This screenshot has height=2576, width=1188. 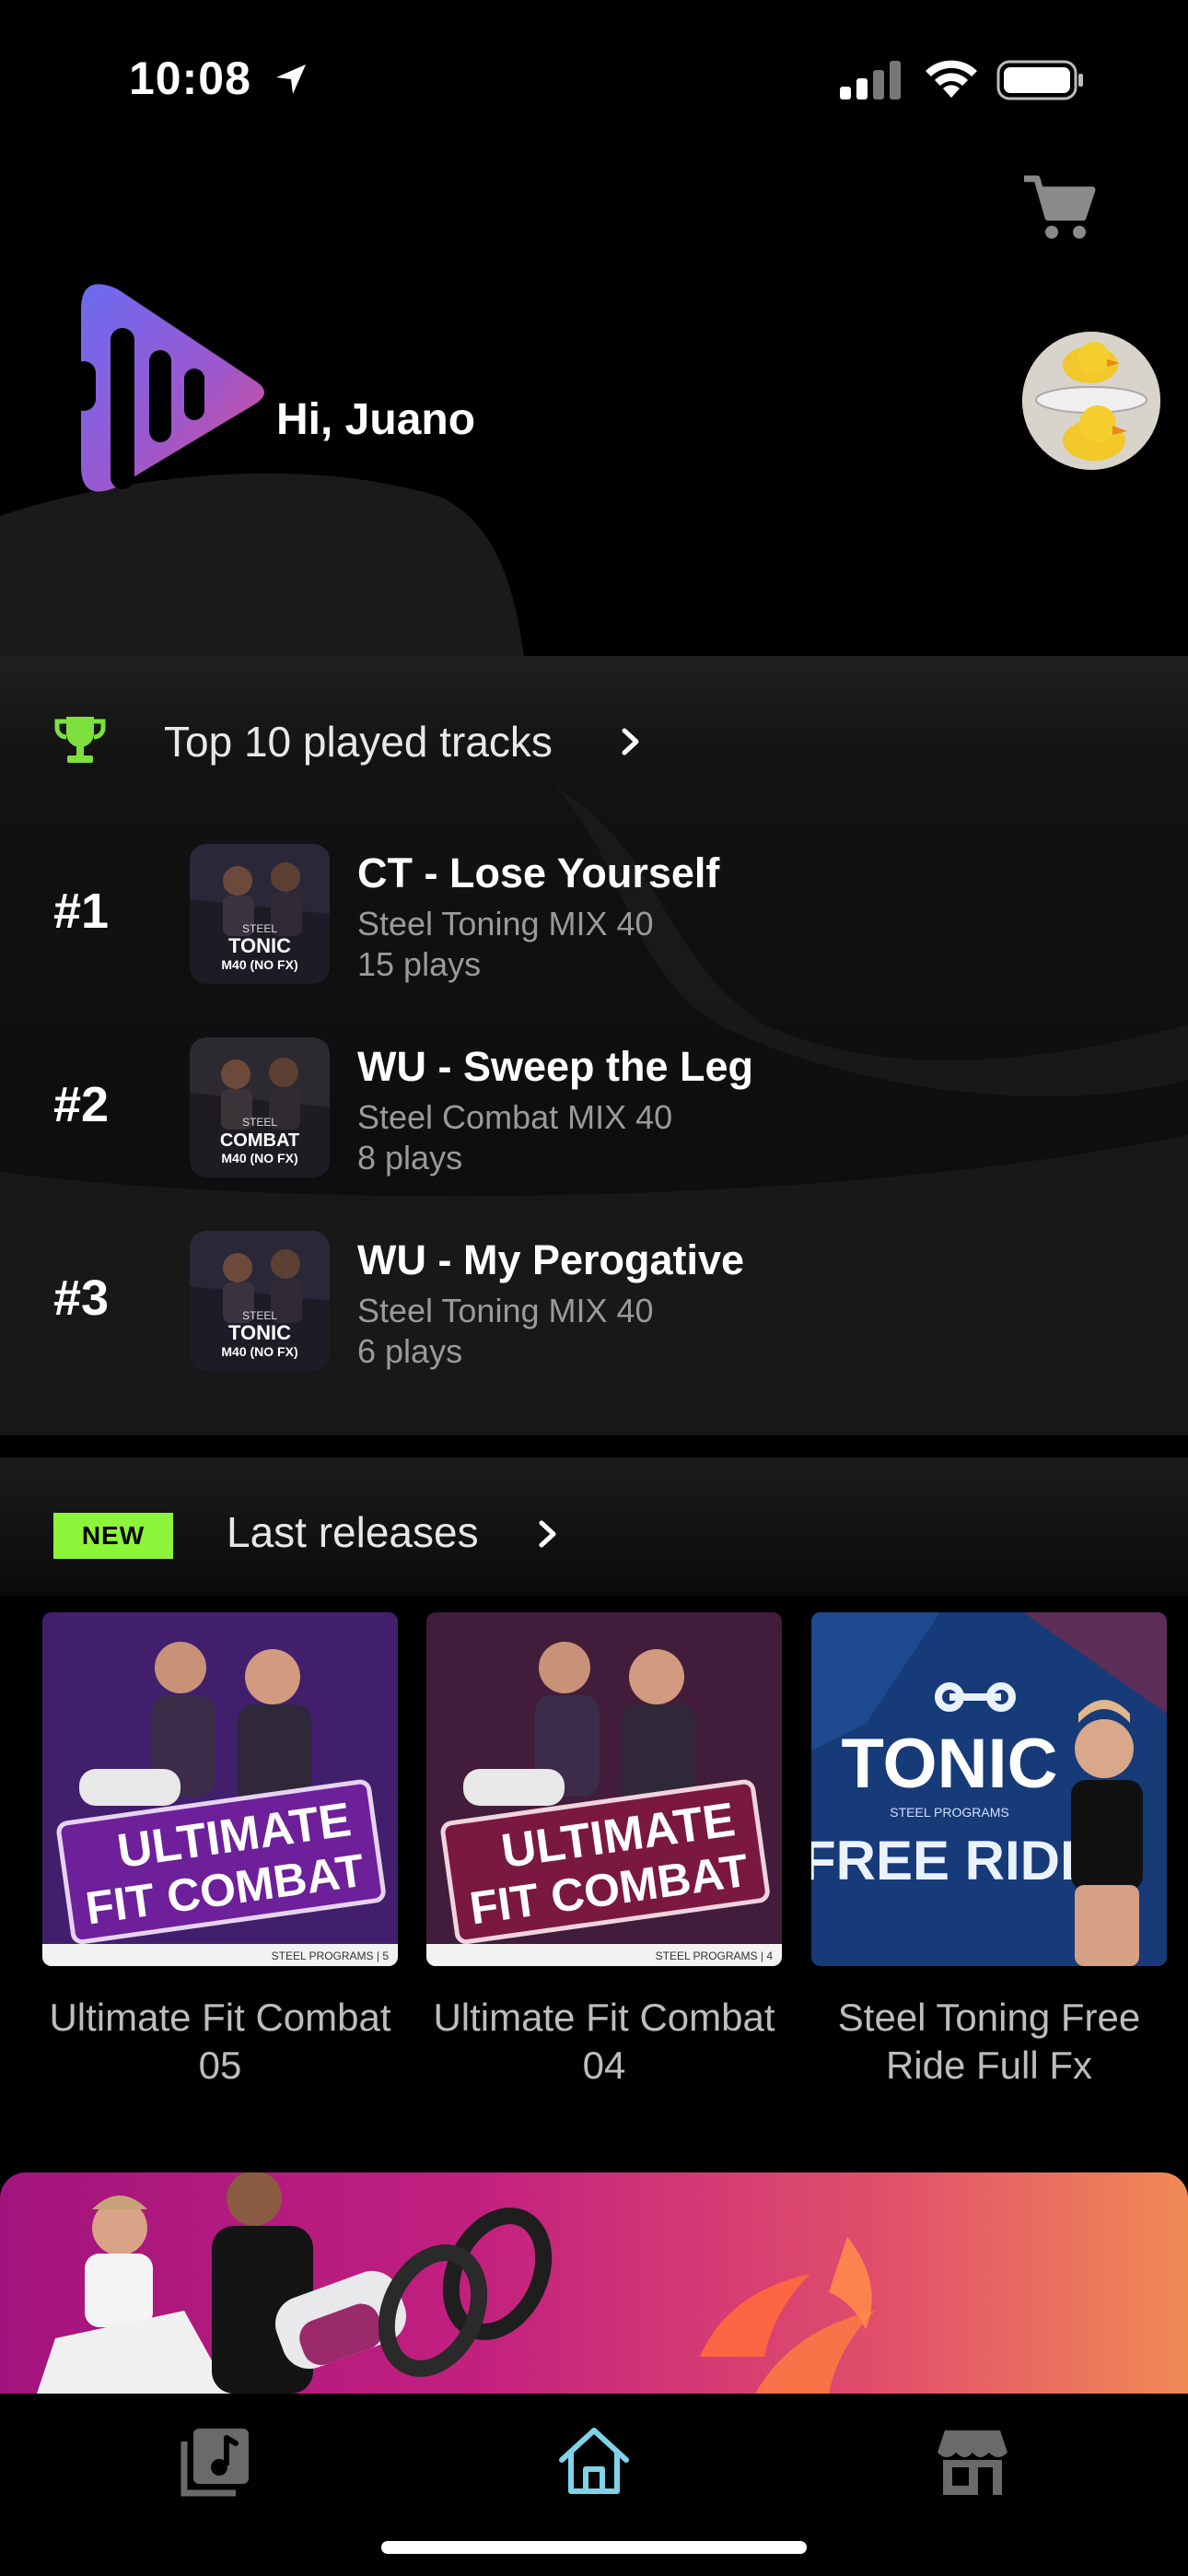 I want to click on cover-line2: FREE RIDE, so click(x=954, y=1860).